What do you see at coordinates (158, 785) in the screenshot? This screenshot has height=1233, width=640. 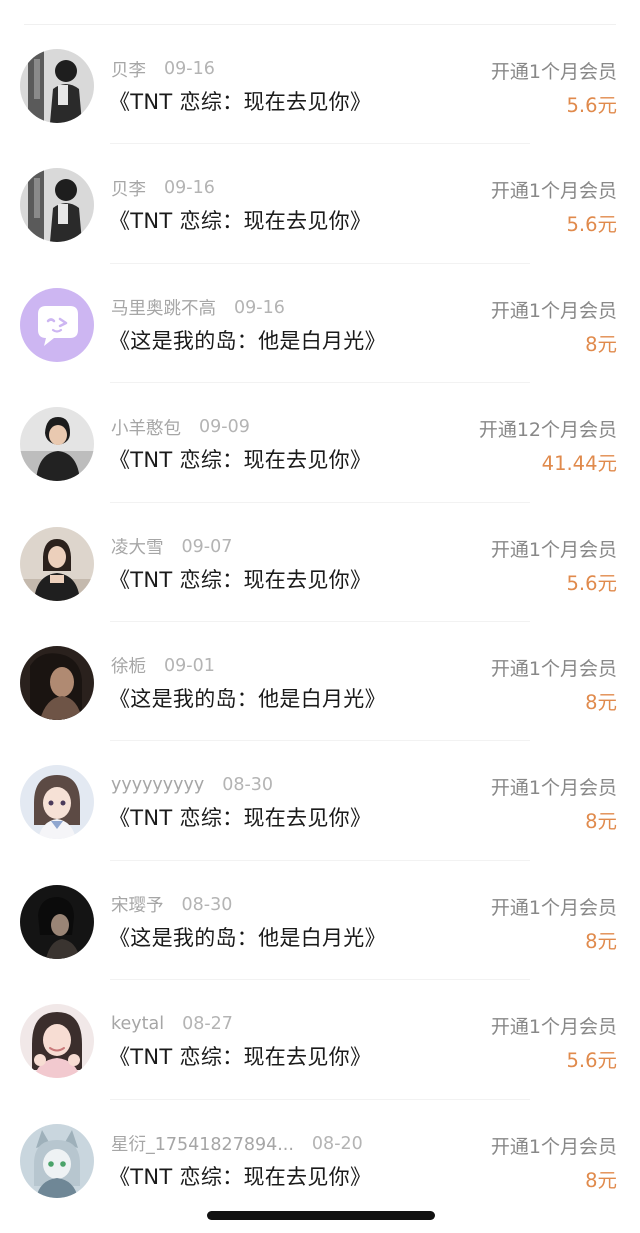 I see `buyer-name: yyyyyyyyy` at bounding box center [158, 785].